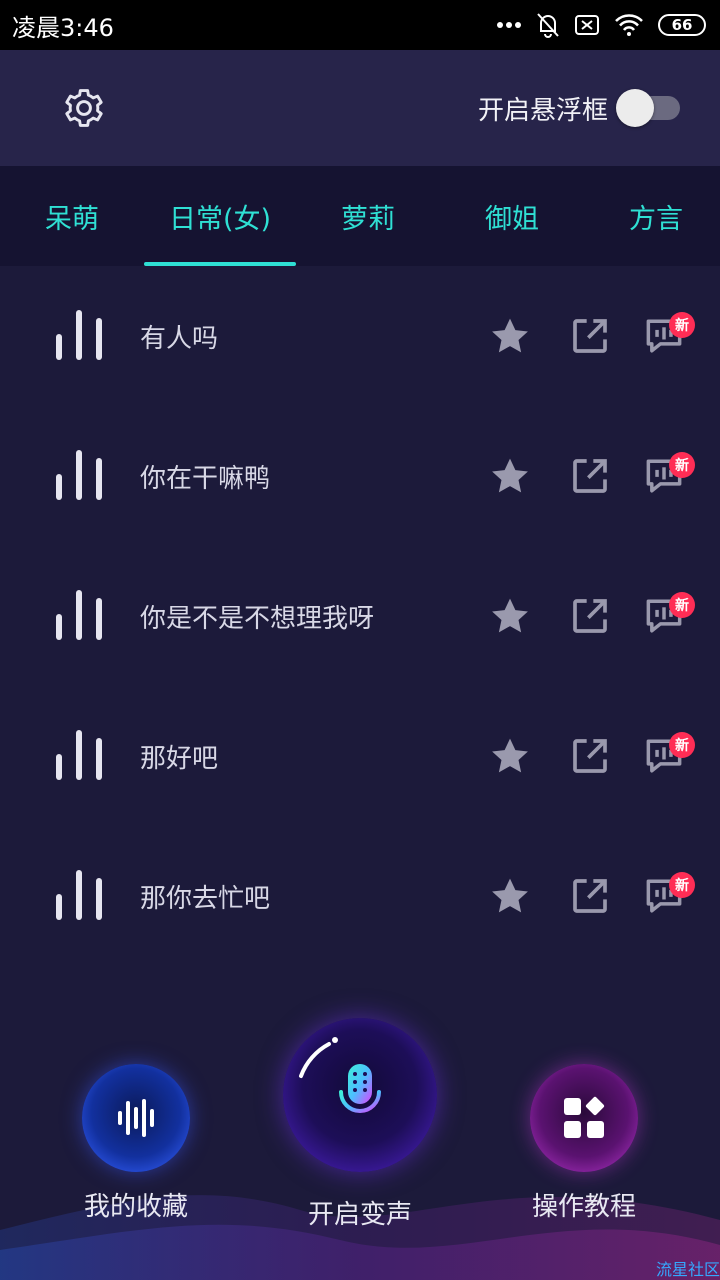  Describe the element at coordinates (360, 336) in the screenshot. I see `list-item: 有人吗 新` at that location.